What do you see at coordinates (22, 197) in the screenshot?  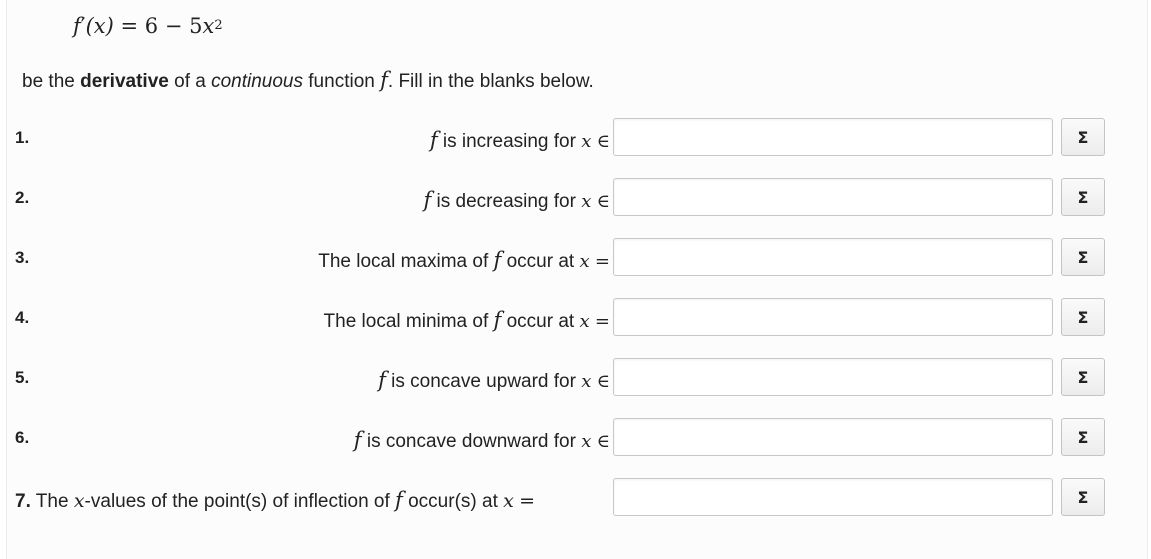 I see `question-number: 2.` at bounding box center [22, 197].